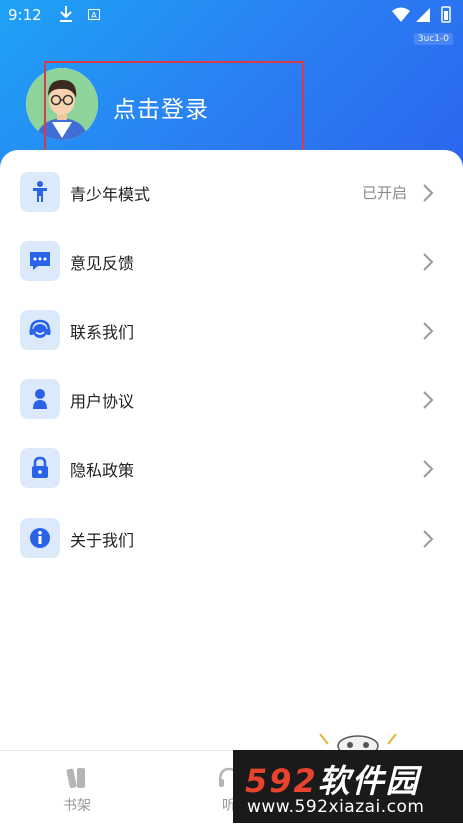  What do you see at coordinates (77, 806) in the screenshot?
I see `nav-label: 书架` at bounding box center [77, 806].